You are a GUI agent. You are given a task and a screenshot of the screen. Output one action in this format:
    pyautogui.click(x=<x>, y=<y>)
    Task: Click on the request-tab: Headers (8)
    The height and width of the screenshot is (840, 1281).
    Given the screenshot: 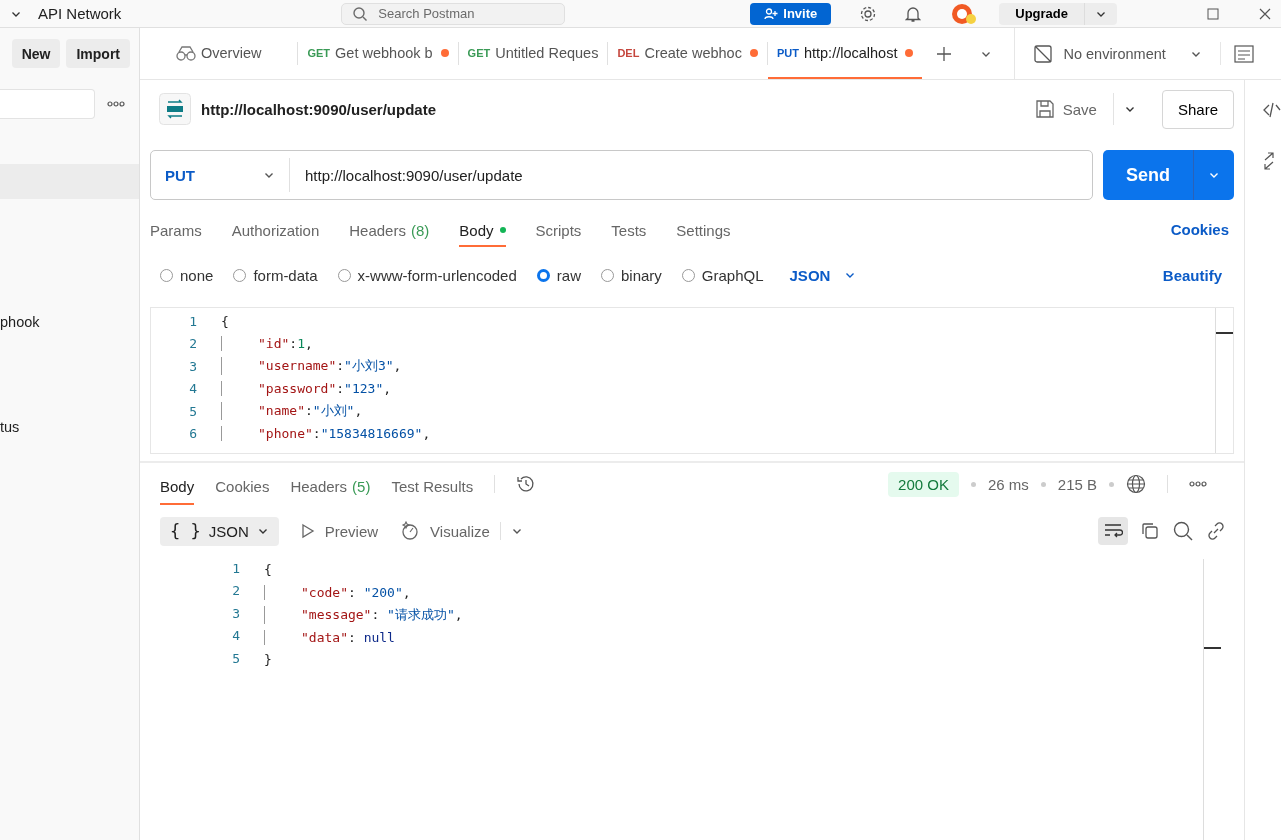 What is the action you would take?
    pyautogui.click(x=389, y=229)
    